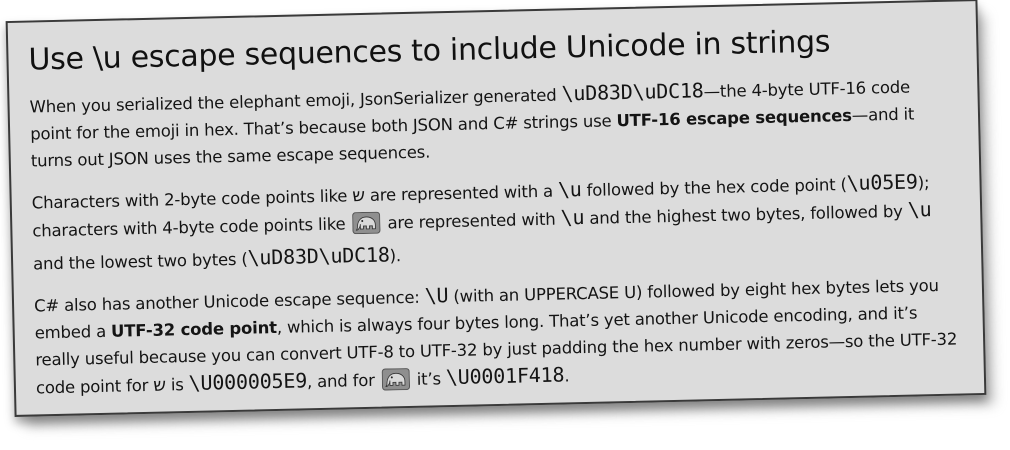 The width and height of the screenshot is (1010, 450). What do you see at coordinates (359, 195) in the screenshot?
I see `p2-shin-glyph: ש` at bounding box center [359, 195].